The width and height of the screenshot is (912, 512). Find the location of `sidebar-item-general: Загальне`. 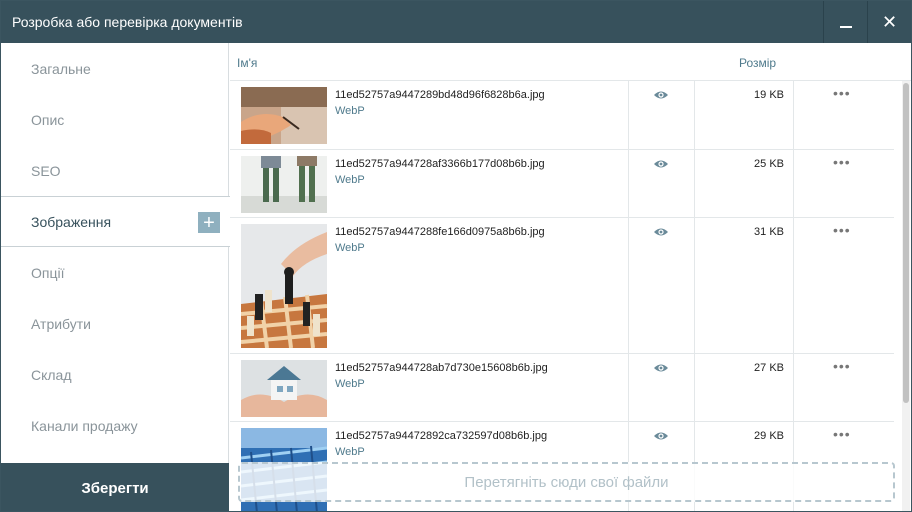

sidebar-item-general: Загальне is located at coordinates (115, 68).